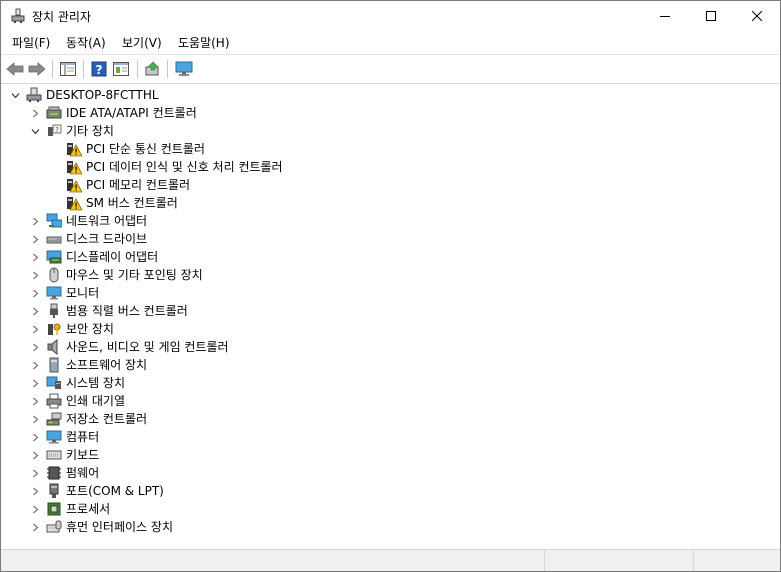 This screenshot has width=781, height=572. What do you see at coordinates (54, 221) in the screenshot?
I see `network-adapter-icon` at bounding box center [54, 221].